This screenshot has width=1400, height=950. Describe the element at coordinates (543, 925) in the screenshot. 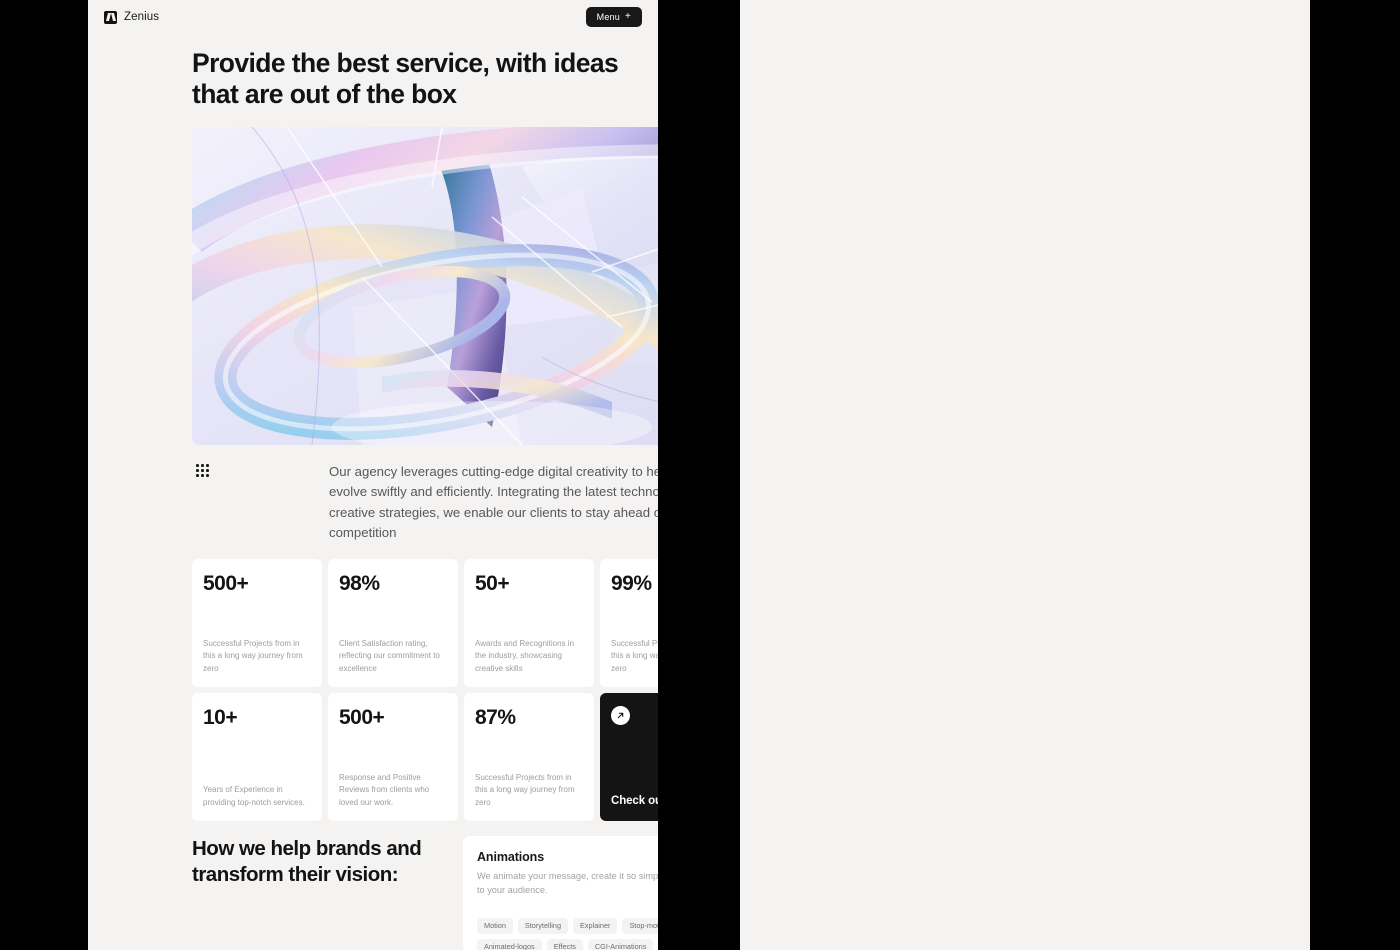

I see `service-tag: Storytelling` at that location.